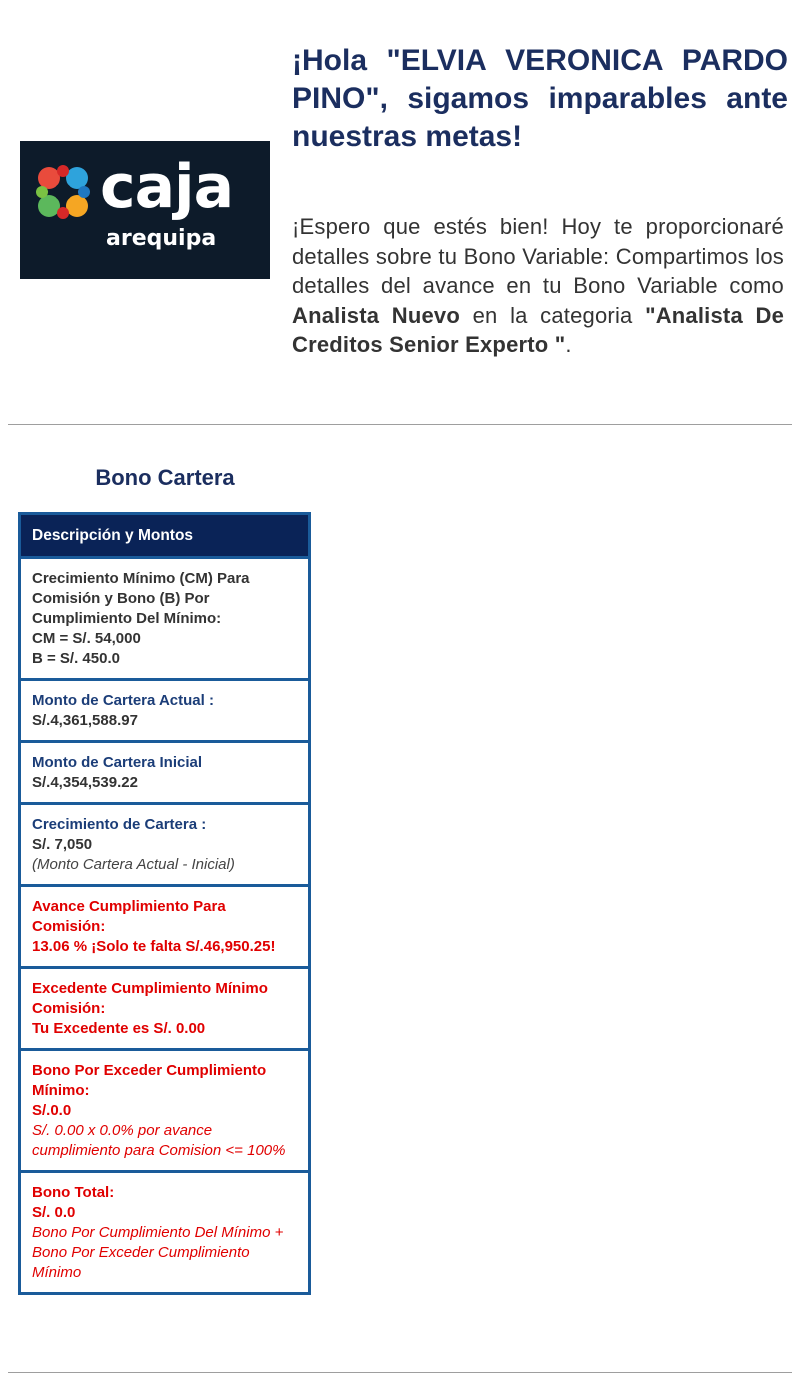  What do you see at coordinates (133, 864) in the screenshot?
I see `row-note: (Monto Cartera Actual - Inicial)` at bounding box center [133, 864].